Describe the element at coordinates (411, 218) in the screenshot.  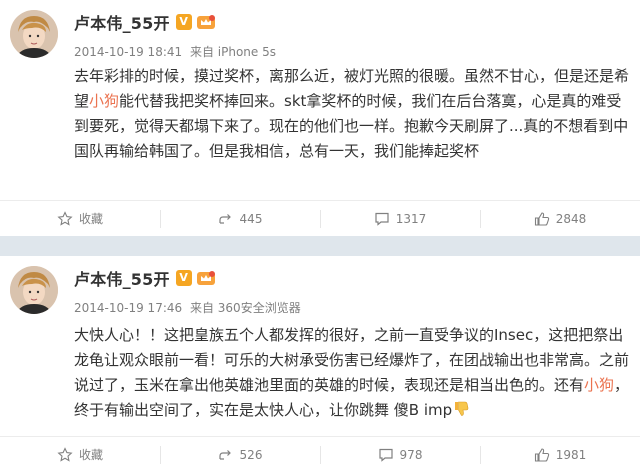
I see `comment-count: 1317` at that location.